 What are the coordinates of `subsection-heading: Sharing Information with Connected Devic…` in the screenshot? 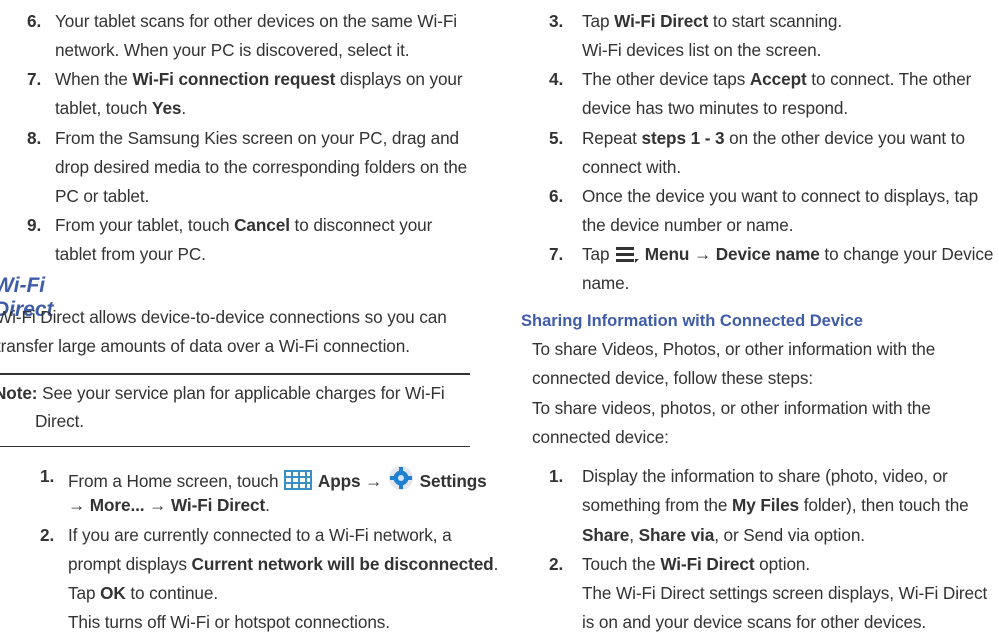 It's located at (692, 321).